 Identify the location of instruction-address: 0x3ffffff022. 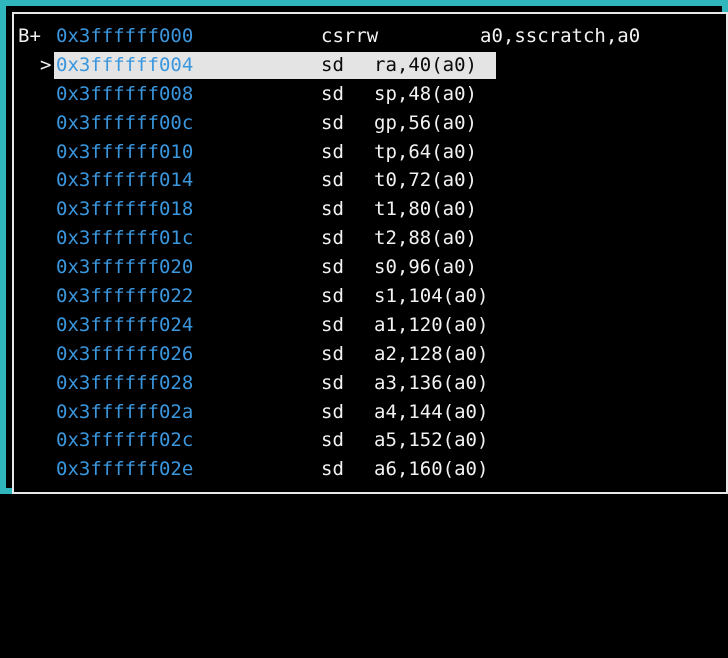
(125, 296).